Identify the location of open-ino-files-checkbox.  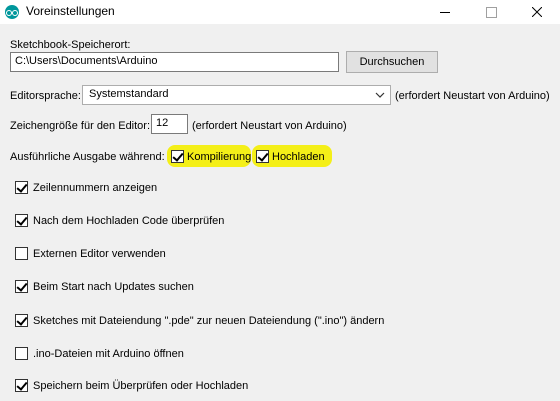
(21, 353).